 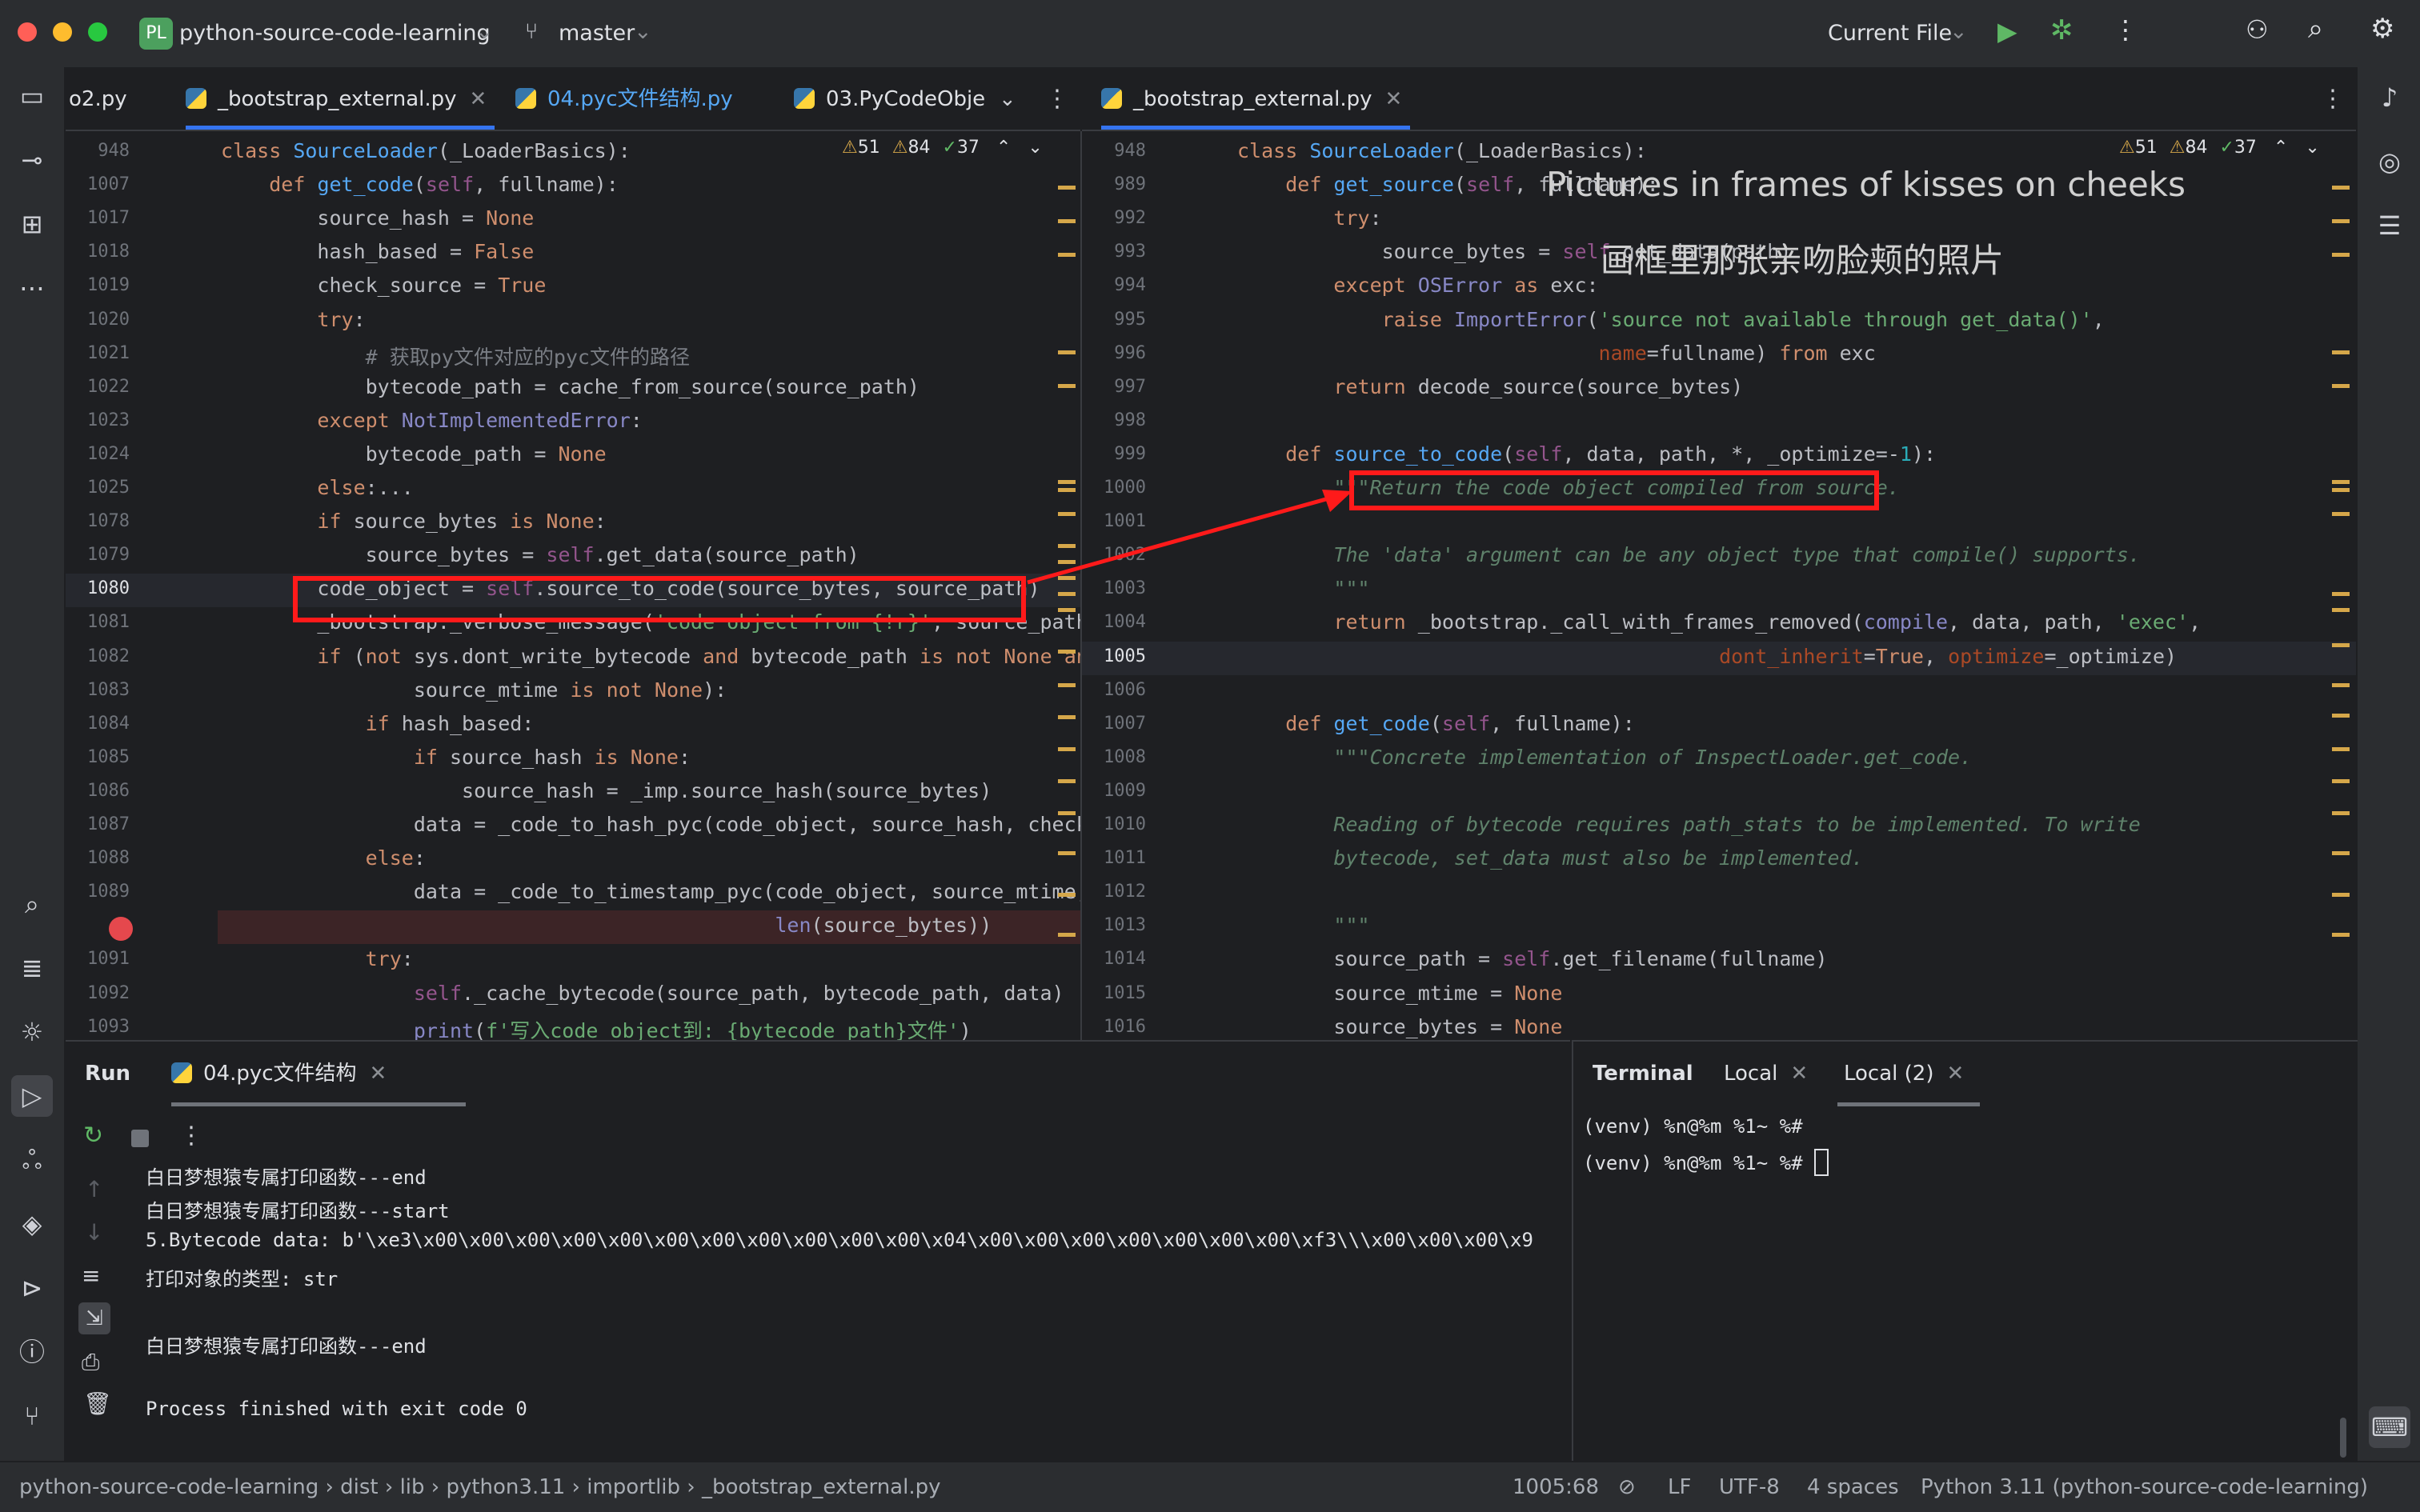 What do you see at coordinates (1749, 1487) in the screenshot?
I see `file-encoding: UTF-8` at bounding box center [1749, 1487].